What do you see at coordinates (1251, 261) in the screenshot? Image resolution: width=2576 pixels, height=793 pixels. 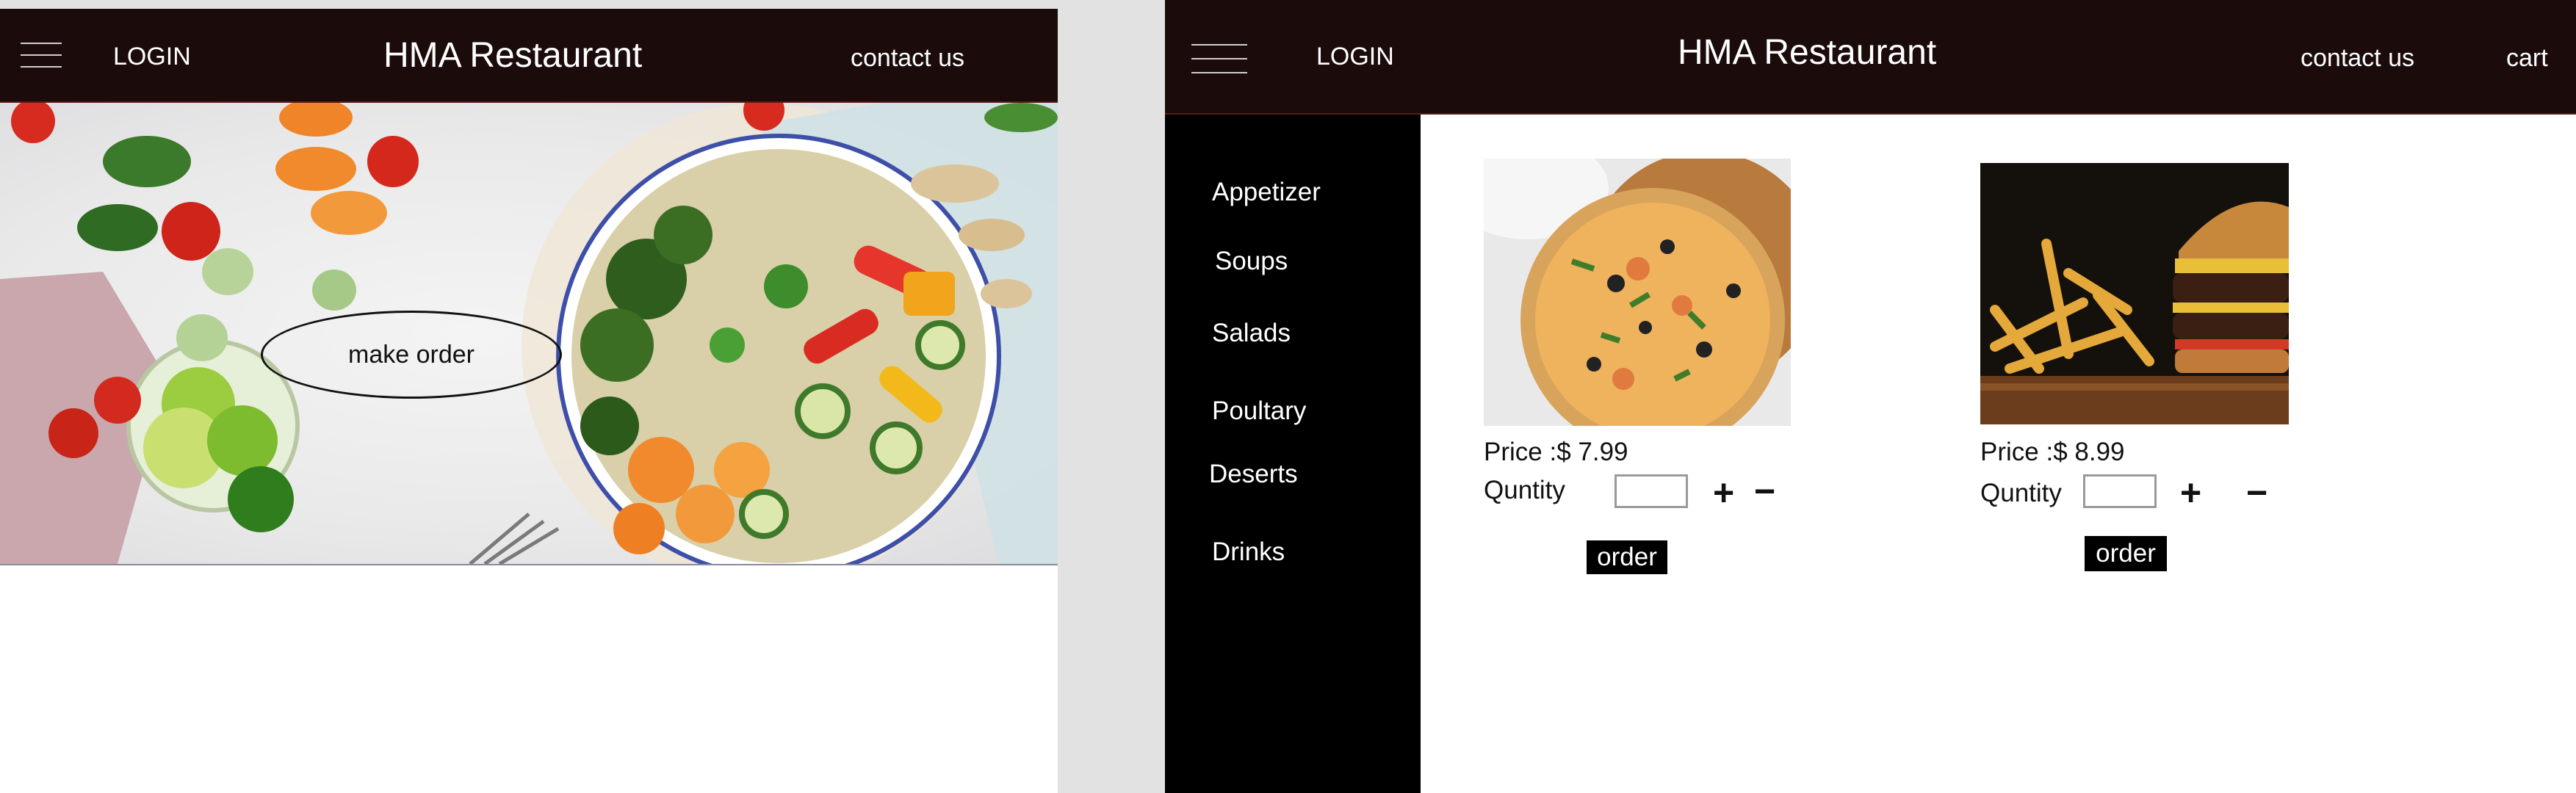 I see `category-soups: Soups` at bounding box center [1251, 261].